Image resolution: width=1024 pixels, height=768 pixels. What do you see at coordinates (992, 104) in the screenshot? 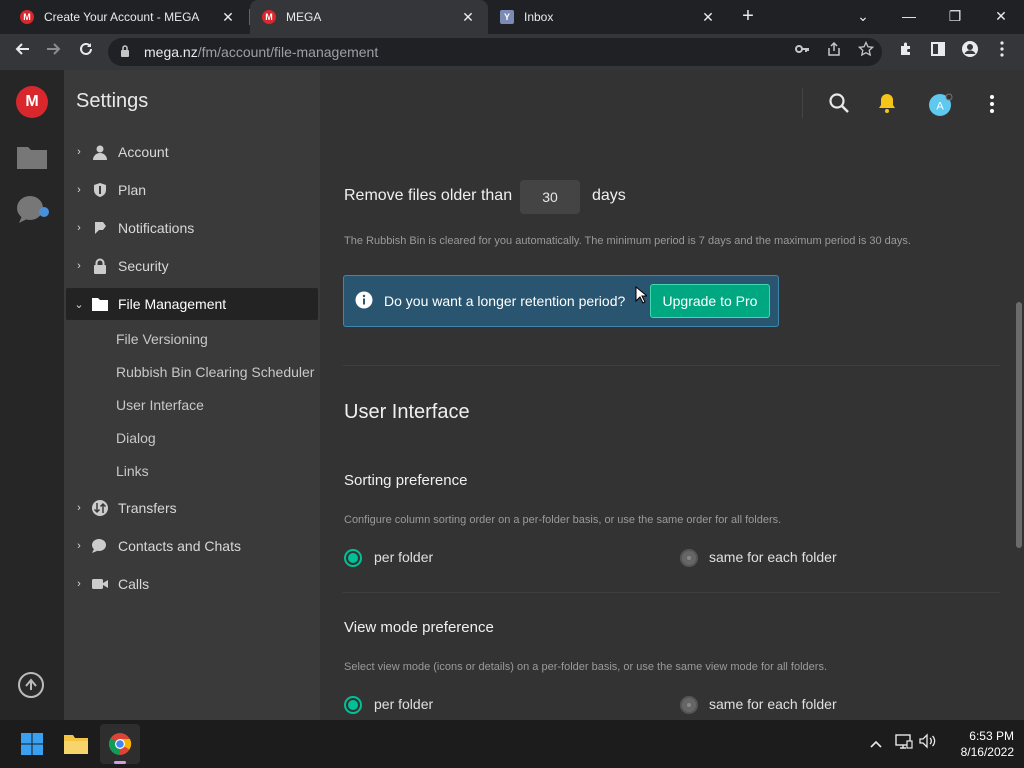
I see `more-options-icon` at bounding box center [992, 104].